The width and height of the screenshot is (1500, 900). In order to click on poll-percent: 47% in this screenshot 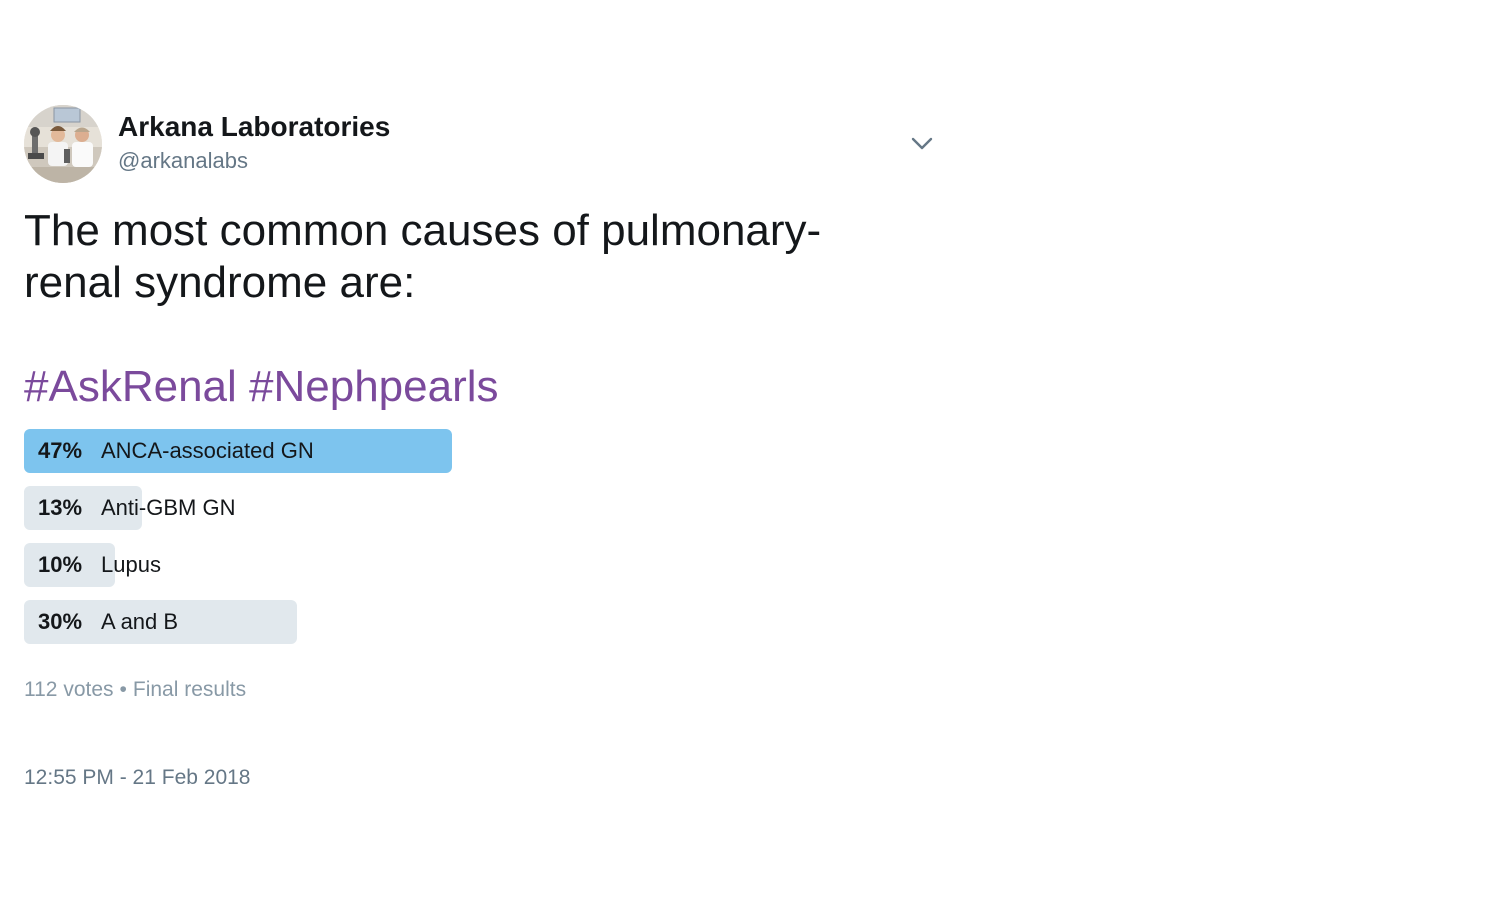, I will do `click(60, 450)`.